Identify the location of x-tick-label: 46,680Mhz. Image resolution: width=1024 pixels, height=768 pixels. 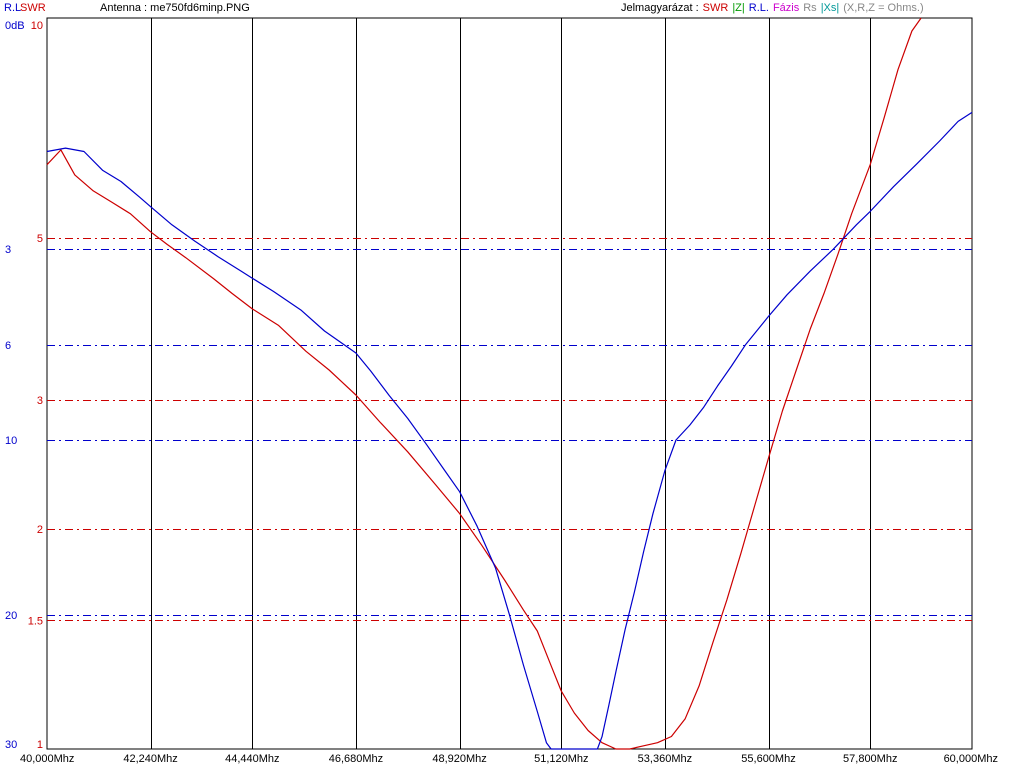
(356, 759).